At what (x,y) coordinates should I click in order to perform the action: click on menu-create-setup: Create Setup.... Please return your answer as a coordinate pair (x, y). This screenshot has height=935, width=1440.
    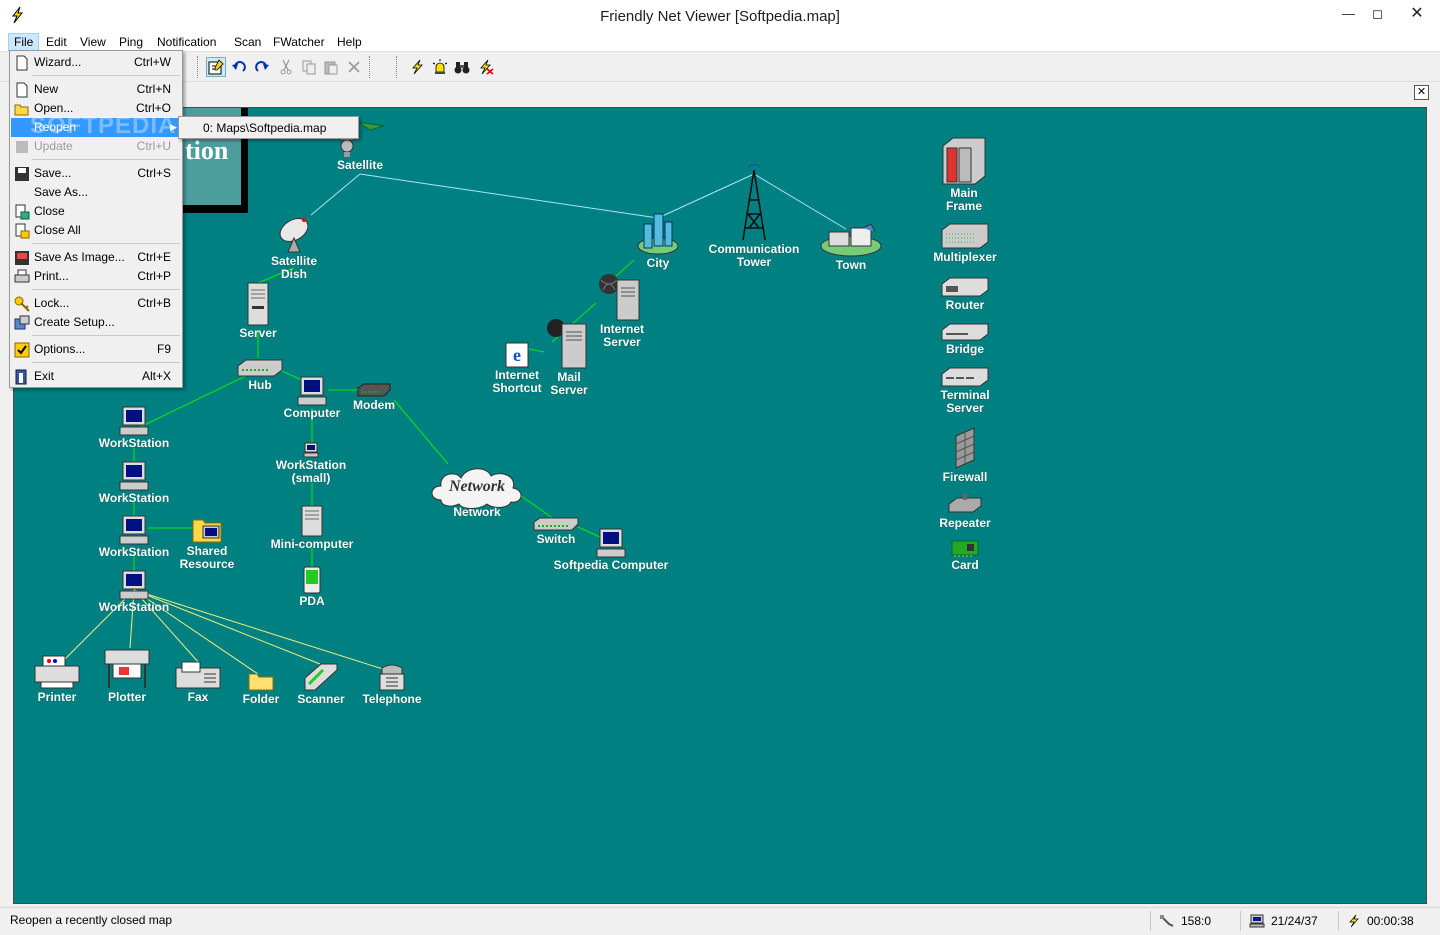
    Looking at the image, I should click on (96, 322).